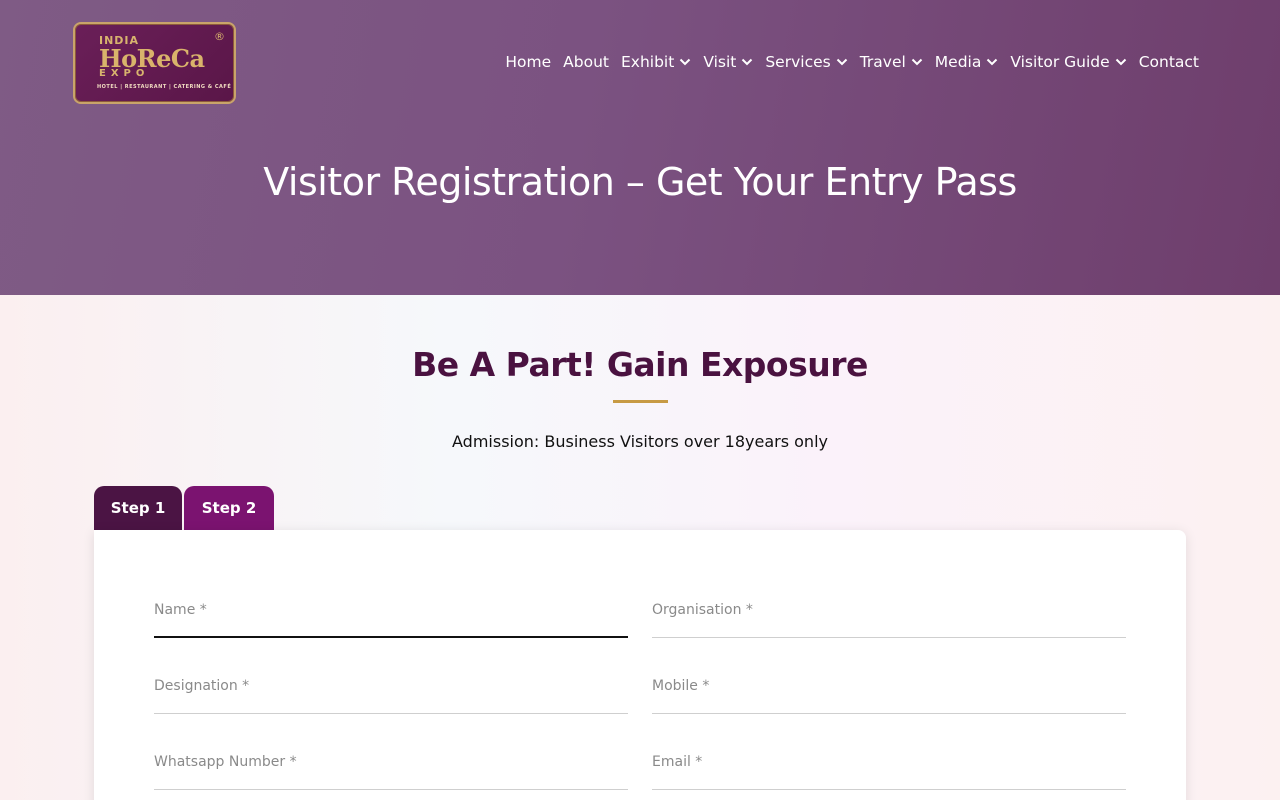  I want to click on nav-item-home: Home, so click(528, 62).